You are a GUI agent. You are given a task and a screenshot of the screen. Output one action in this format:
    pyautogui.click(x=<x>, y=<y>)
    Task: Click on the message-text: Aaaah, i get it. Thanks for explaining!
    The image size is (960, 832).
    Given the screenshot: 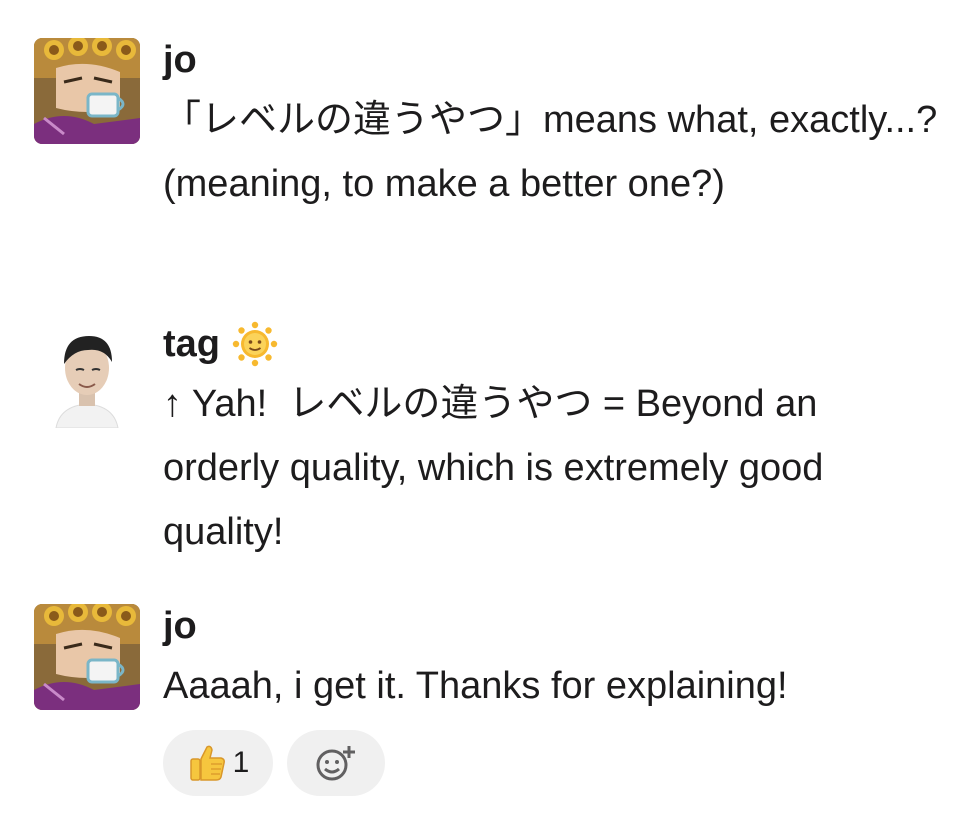 What is the action you would take?
    pyautogui.click(x=475, y=686)
    